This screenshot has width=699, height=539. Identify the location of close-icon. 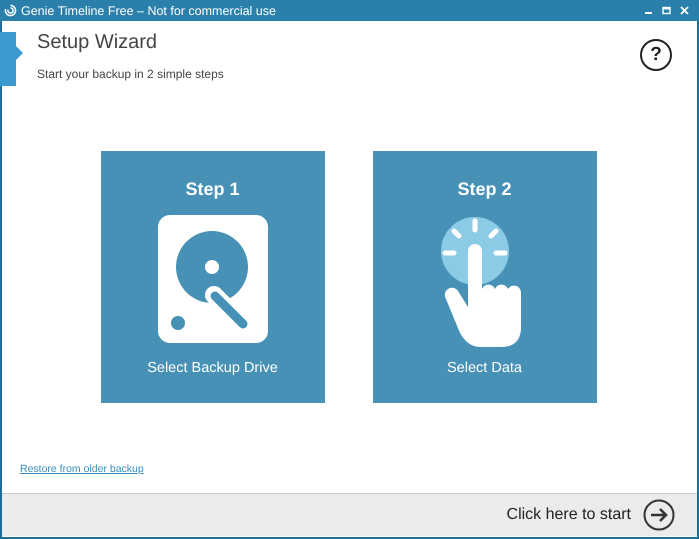
(684, 10).